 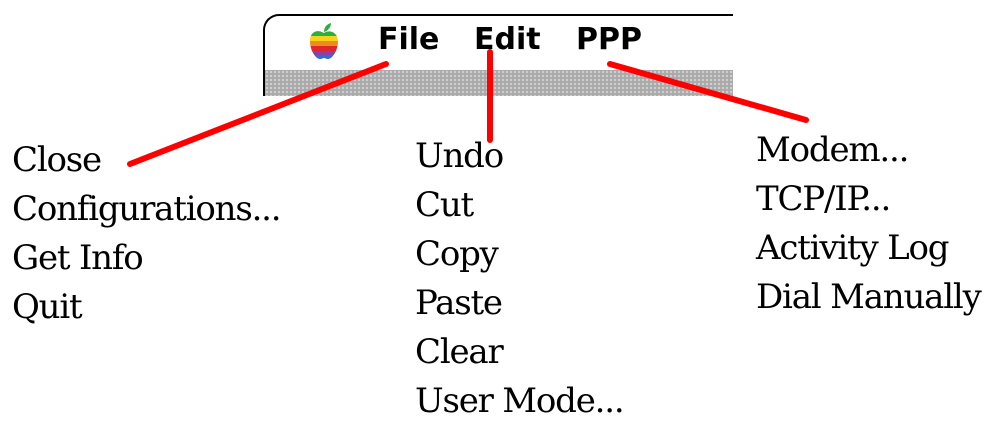 What do you see at coordinates (519, 205) in the screenshot?
I see `menu-item-cut: Cut` at bounding box center [519, 205].